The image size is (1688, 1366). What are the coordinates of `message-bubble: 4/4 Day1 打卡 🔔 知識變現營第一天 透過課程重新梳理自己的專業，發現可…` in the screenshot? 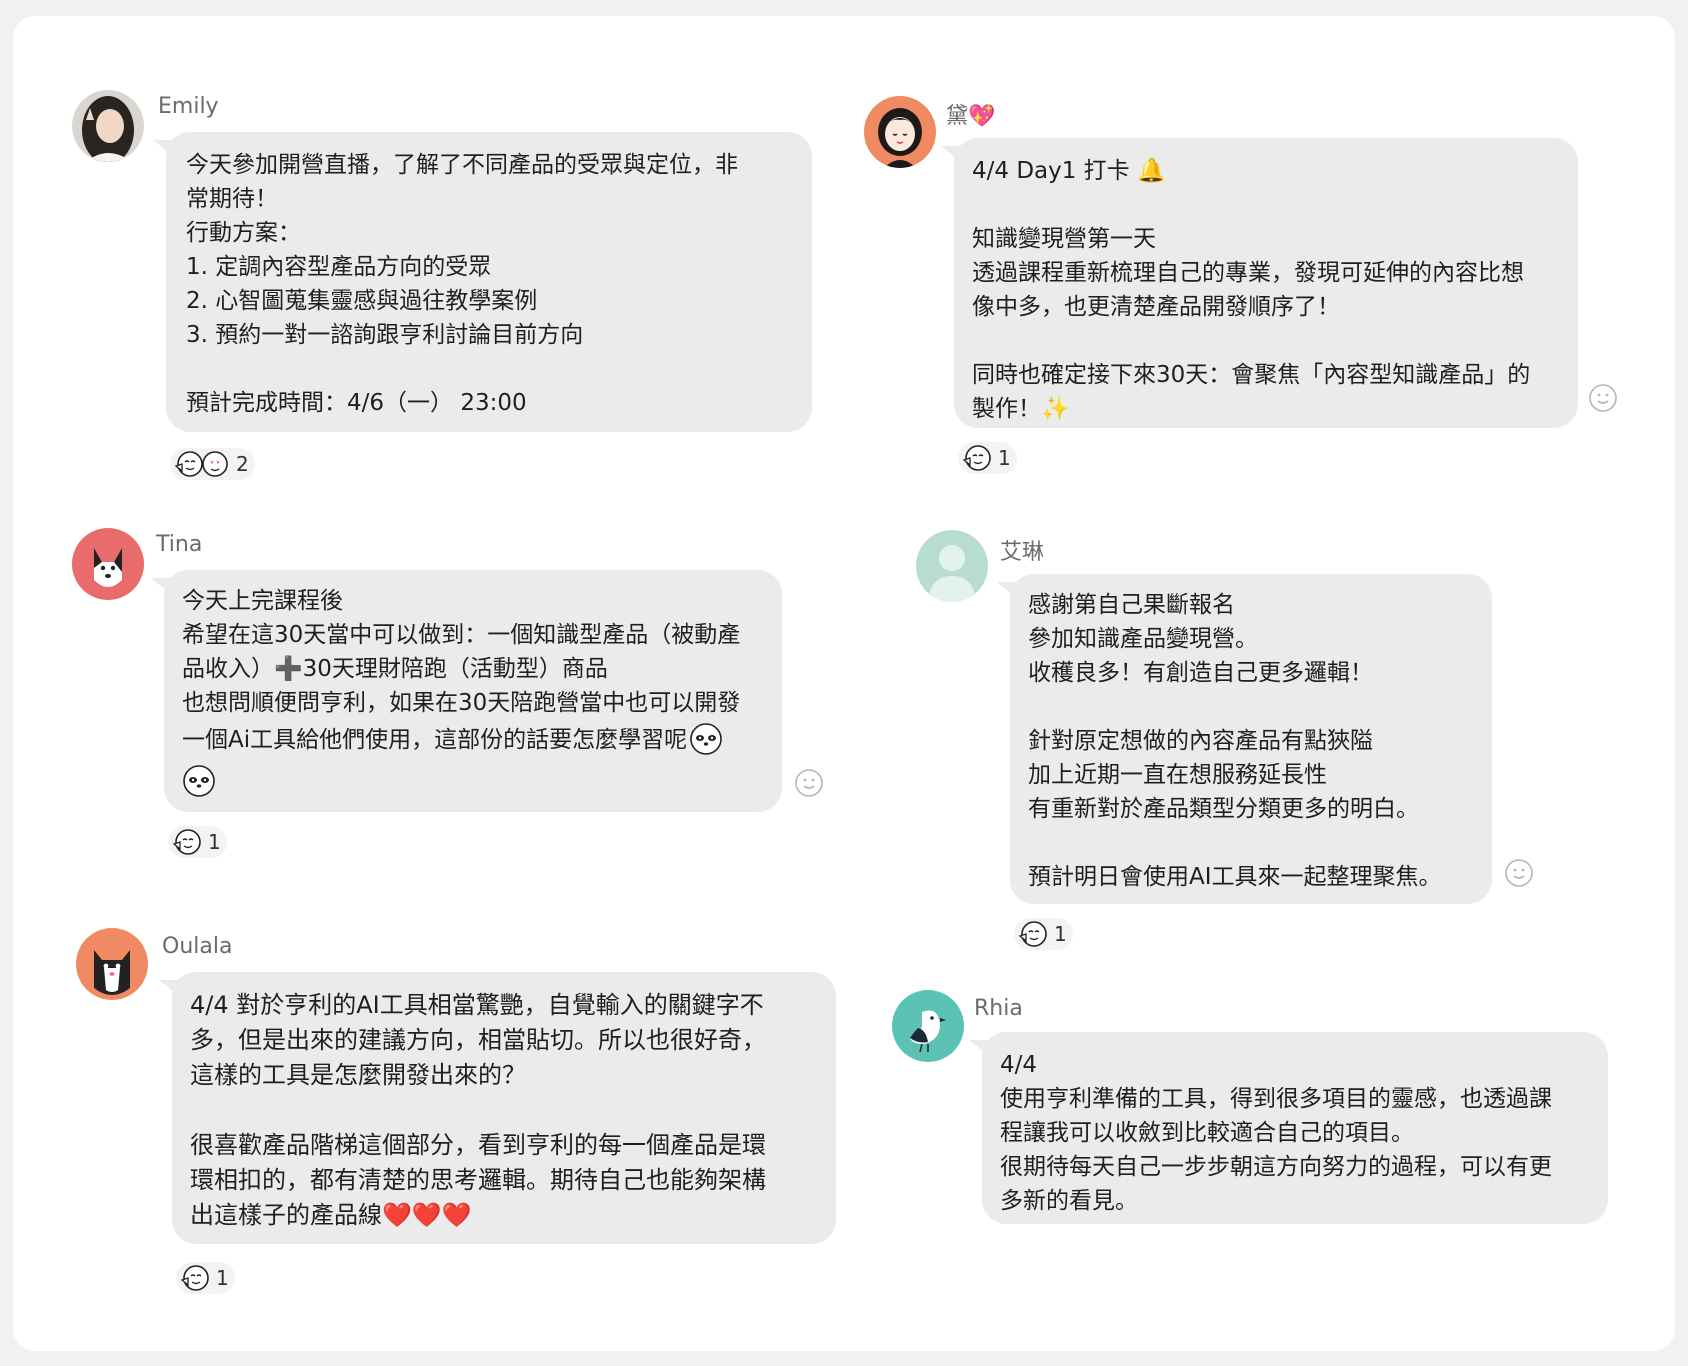 It's located at (1266, 283).